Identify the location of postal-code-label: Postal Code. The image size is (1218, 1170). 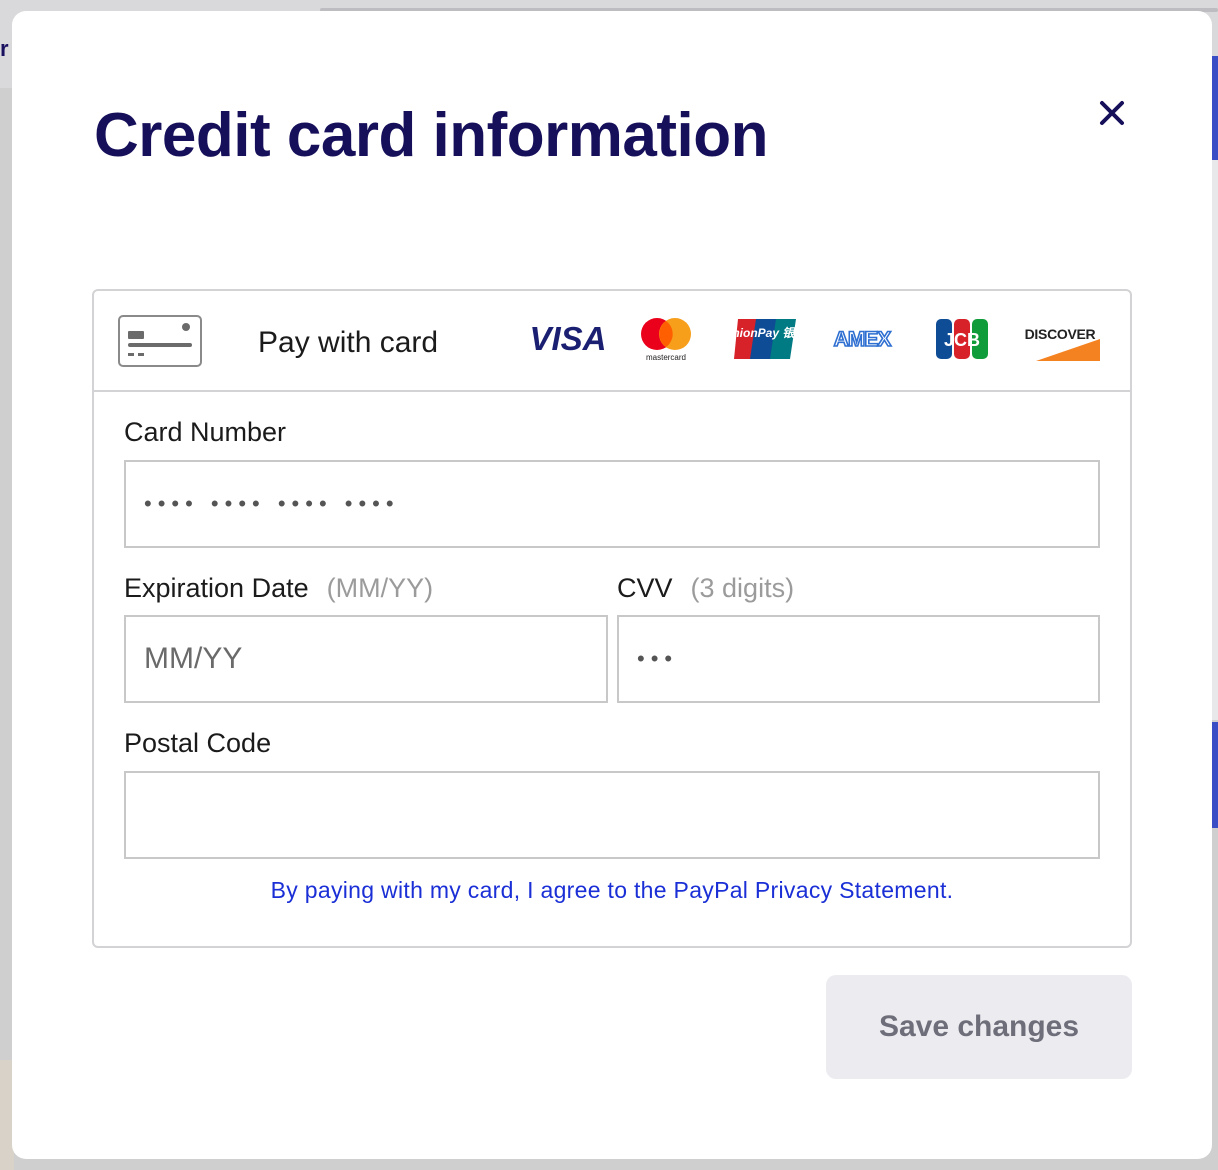
(198, 743).